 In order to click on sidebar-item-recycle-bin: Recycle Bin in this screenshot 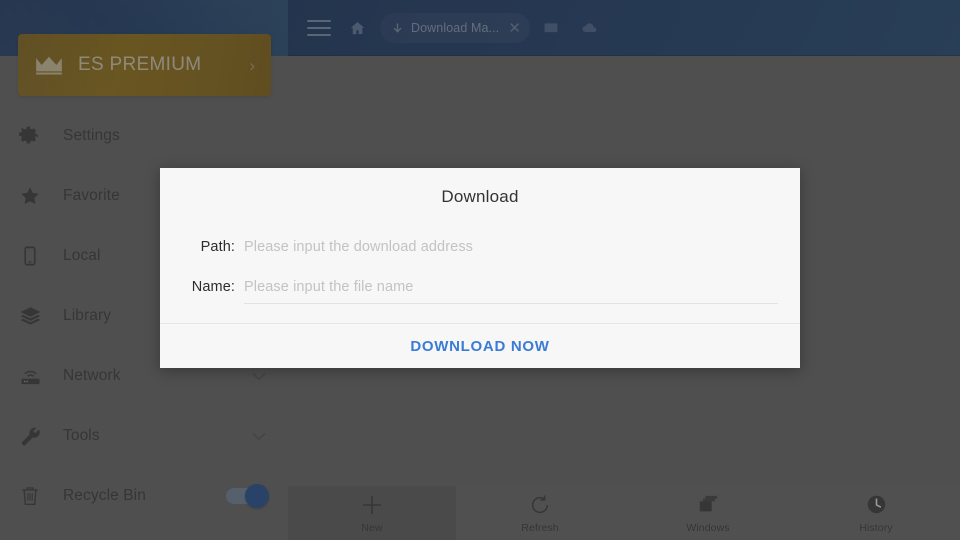, I will do `click(144, 496)`.